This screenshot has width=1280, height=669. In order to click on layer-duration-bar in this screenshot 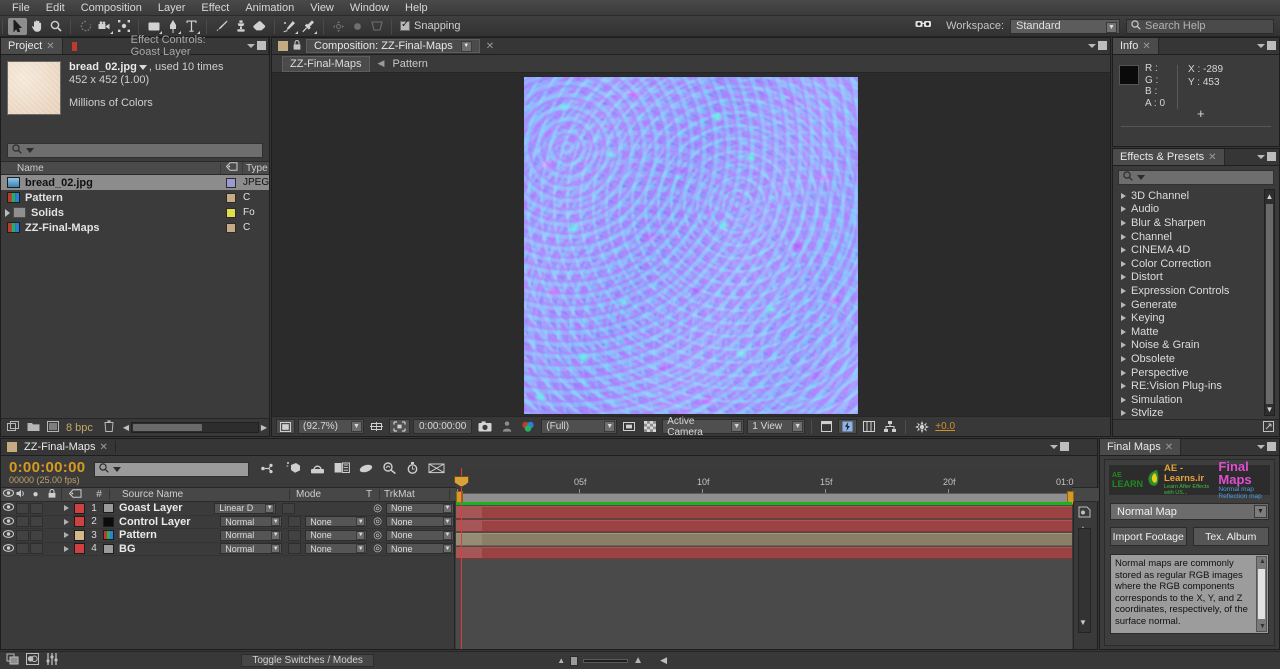, I will do `click(764, 525)`.